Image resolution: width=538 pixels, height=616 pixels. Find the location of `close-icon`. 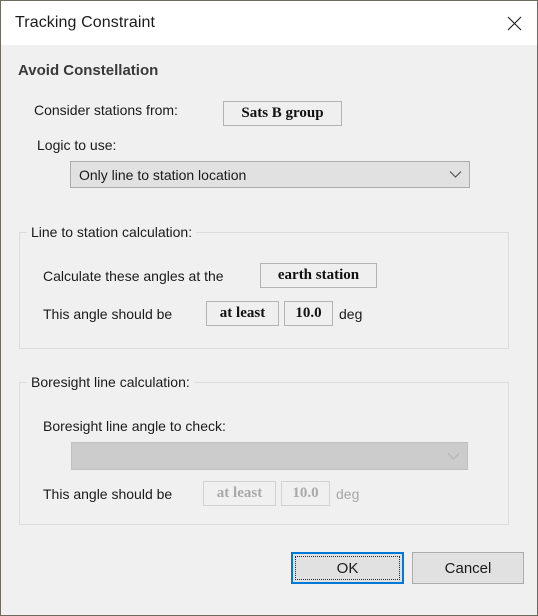

close-icon is located at coordinates (514, 23).